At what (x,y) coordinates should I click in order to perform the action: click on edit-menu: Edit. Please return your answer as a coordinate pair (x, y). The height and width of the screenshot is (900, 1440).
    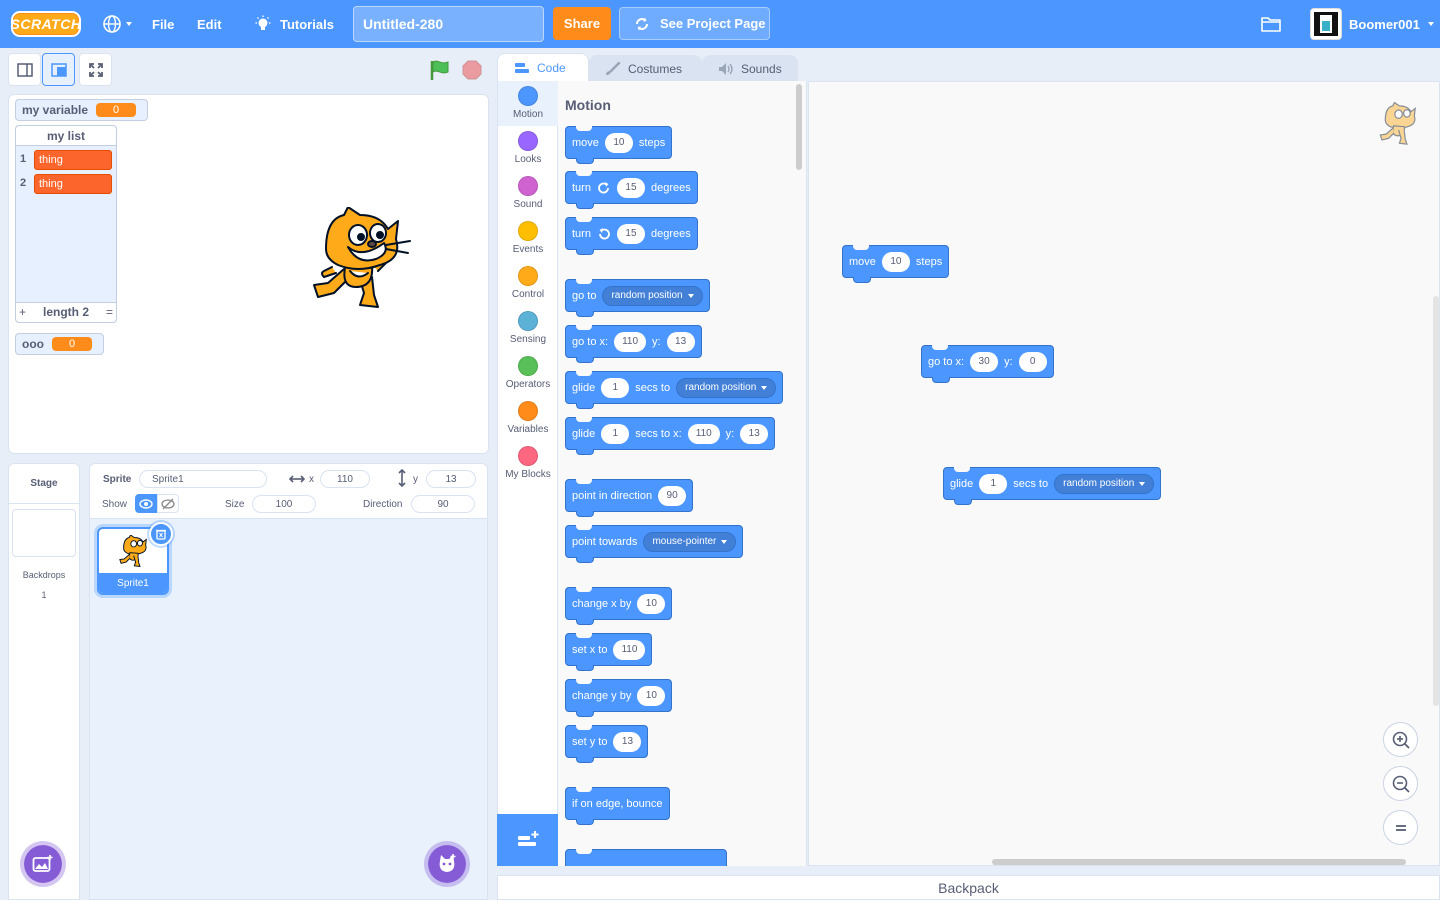
    Looking at the image, I should click on (209, 24).